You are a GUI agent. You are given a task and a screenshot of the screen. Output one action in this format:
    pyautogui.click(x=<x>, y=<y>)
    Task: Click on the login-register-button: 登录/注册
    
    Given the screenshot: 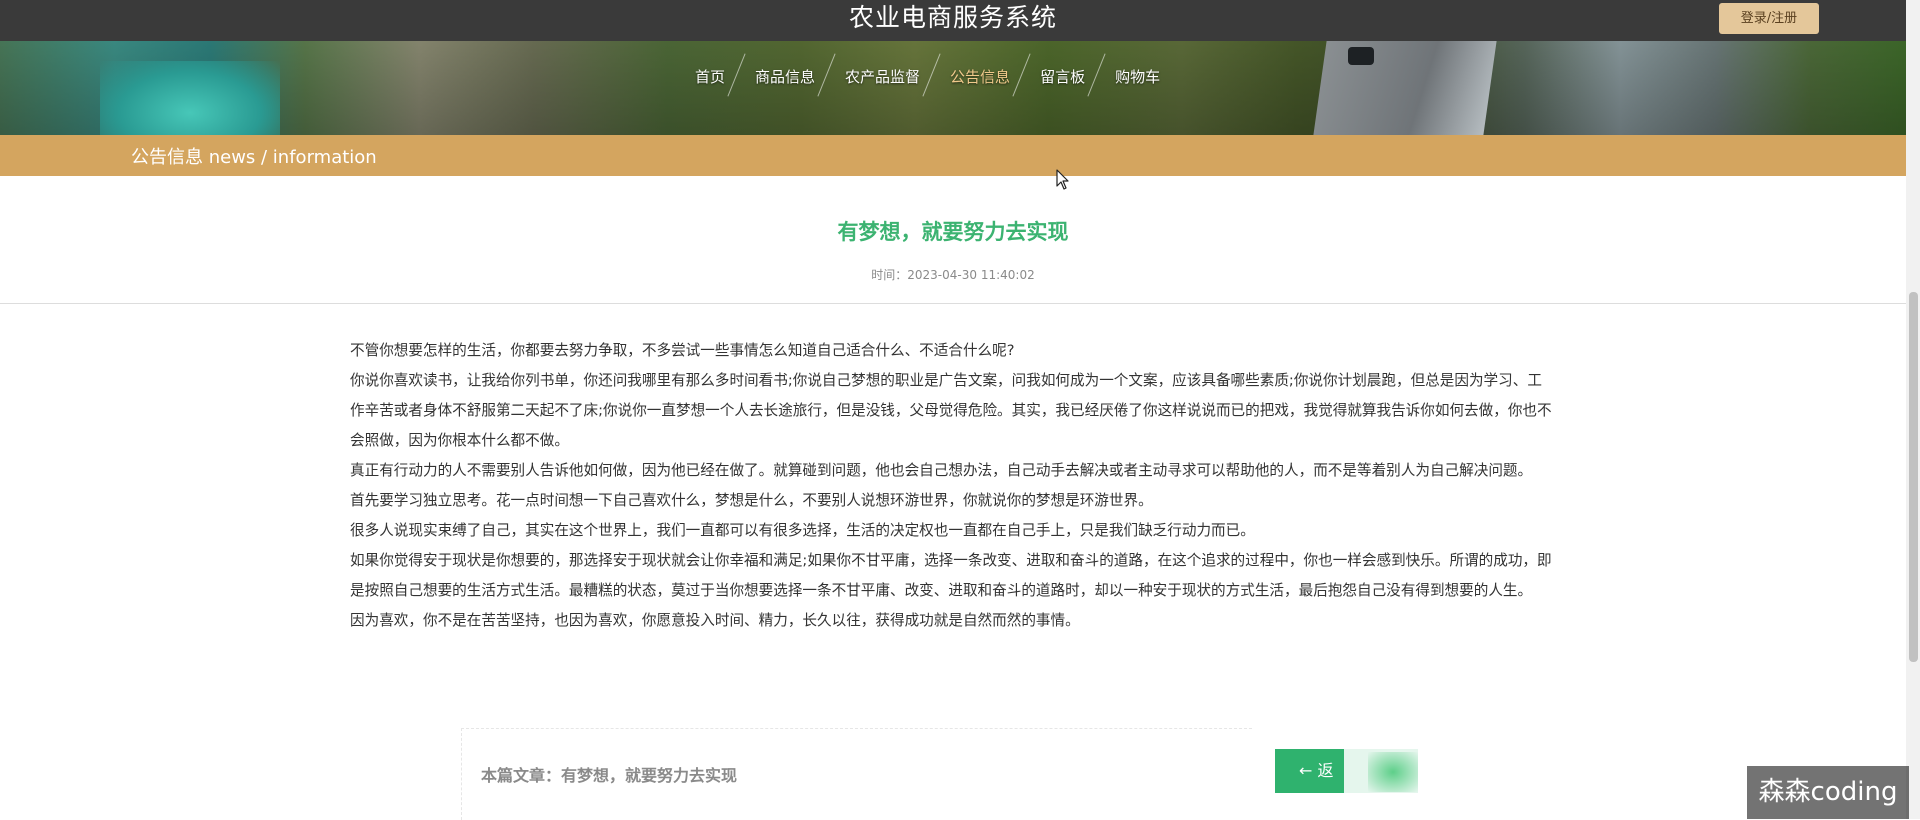 What is the action you would take?
    pyautogui.click(x=1769, y=18)
    